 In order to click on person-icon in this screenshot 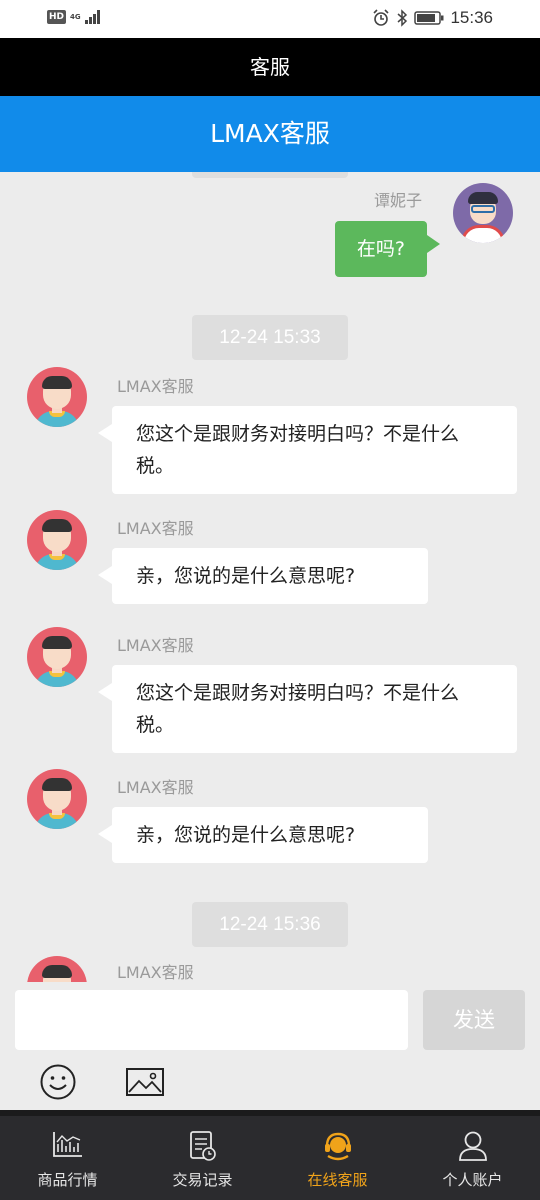, I will do `click(472, 1146)`.